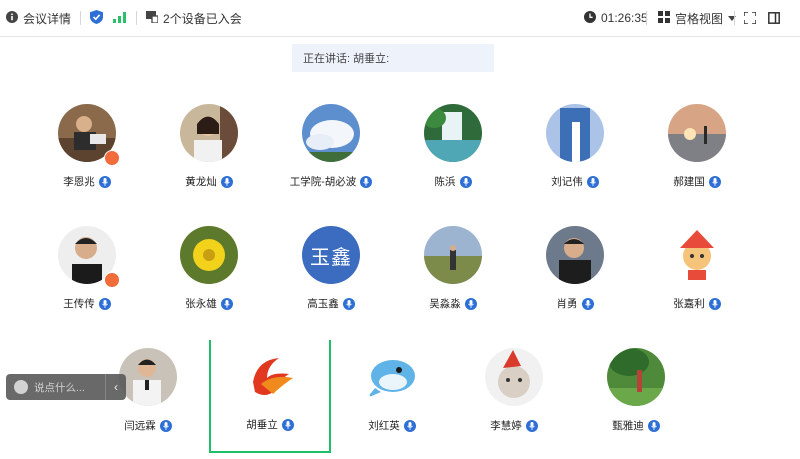 This screenshot has height=459, width=800. Describe the element at coordinates (202, 18) in the screenshot. I see `devices-joined-label: 2个设备已入会` at that location.